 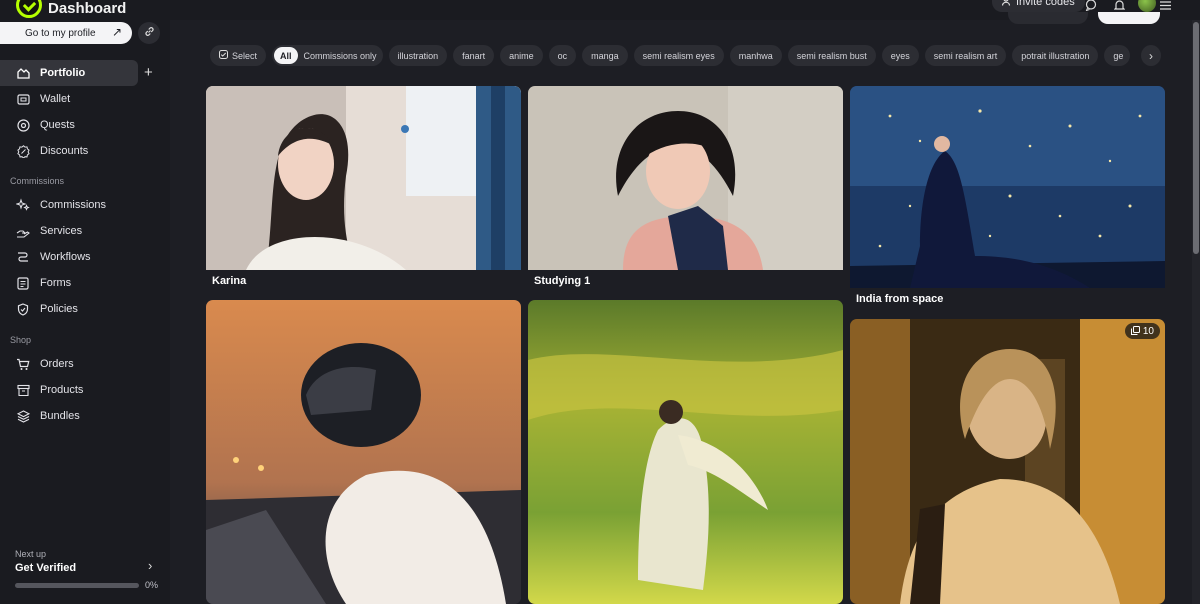 I want to click on images-stack-icon, so click(x=1135, y=331).